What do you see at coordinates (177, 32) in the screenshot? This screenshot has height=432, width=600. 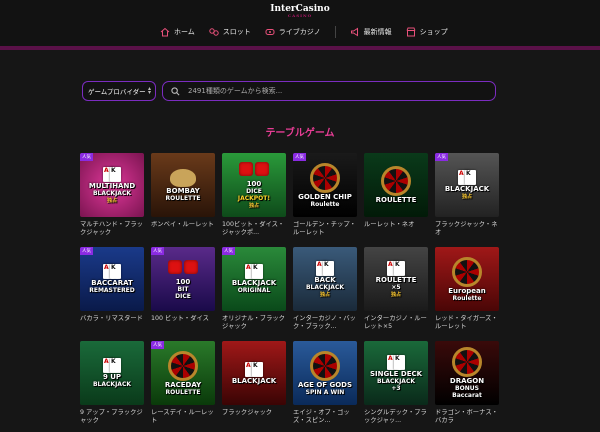 I see `nav-home: ホーム` at bounding box center [177, 32].